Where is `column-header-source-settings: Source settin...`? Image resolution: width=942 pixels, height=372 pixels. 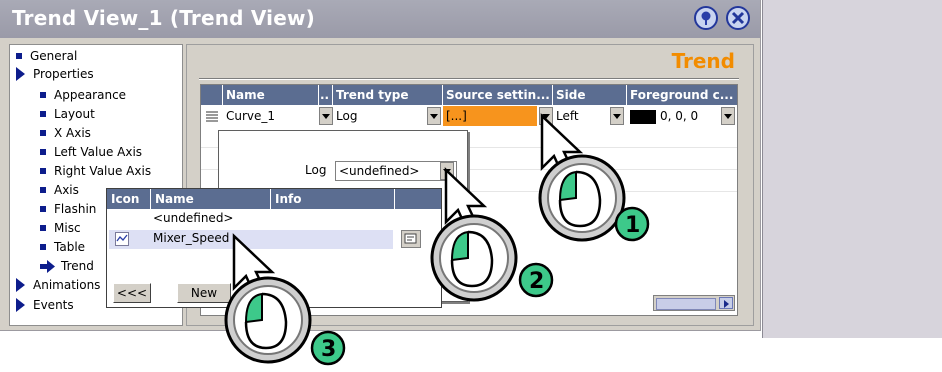
column-header-source-settings: Source settin... is located at coordinates (498, 95).